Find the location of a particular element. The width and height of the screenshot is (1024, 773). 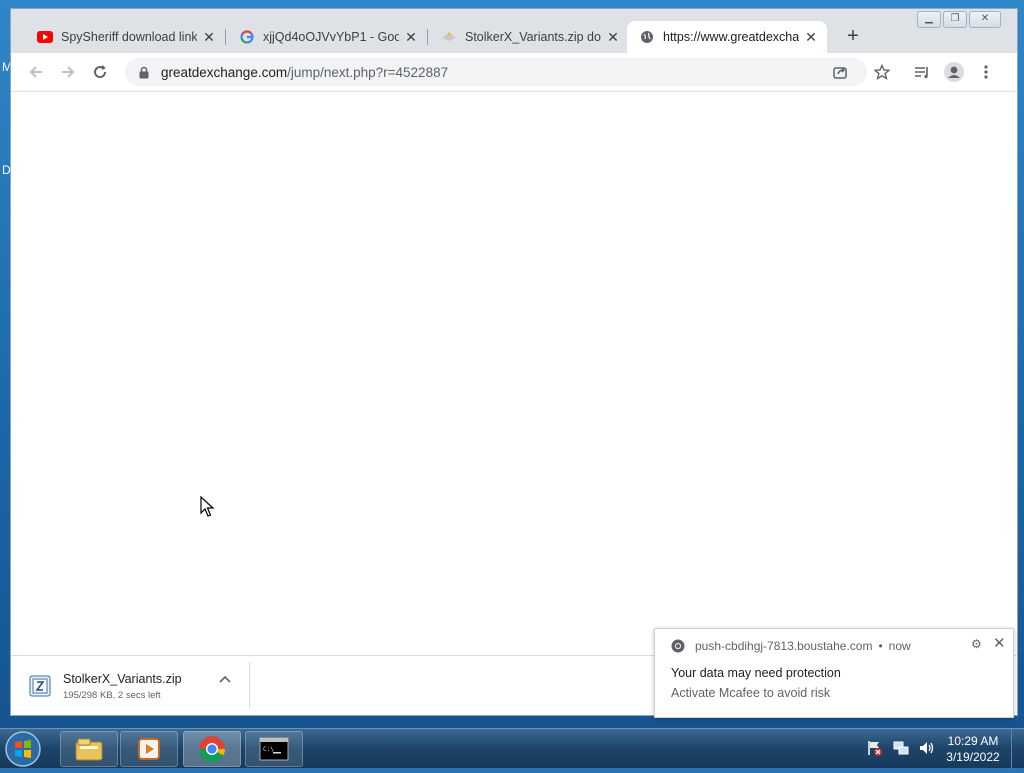

action-center-flag-icon is located at coordinates (875, 748).